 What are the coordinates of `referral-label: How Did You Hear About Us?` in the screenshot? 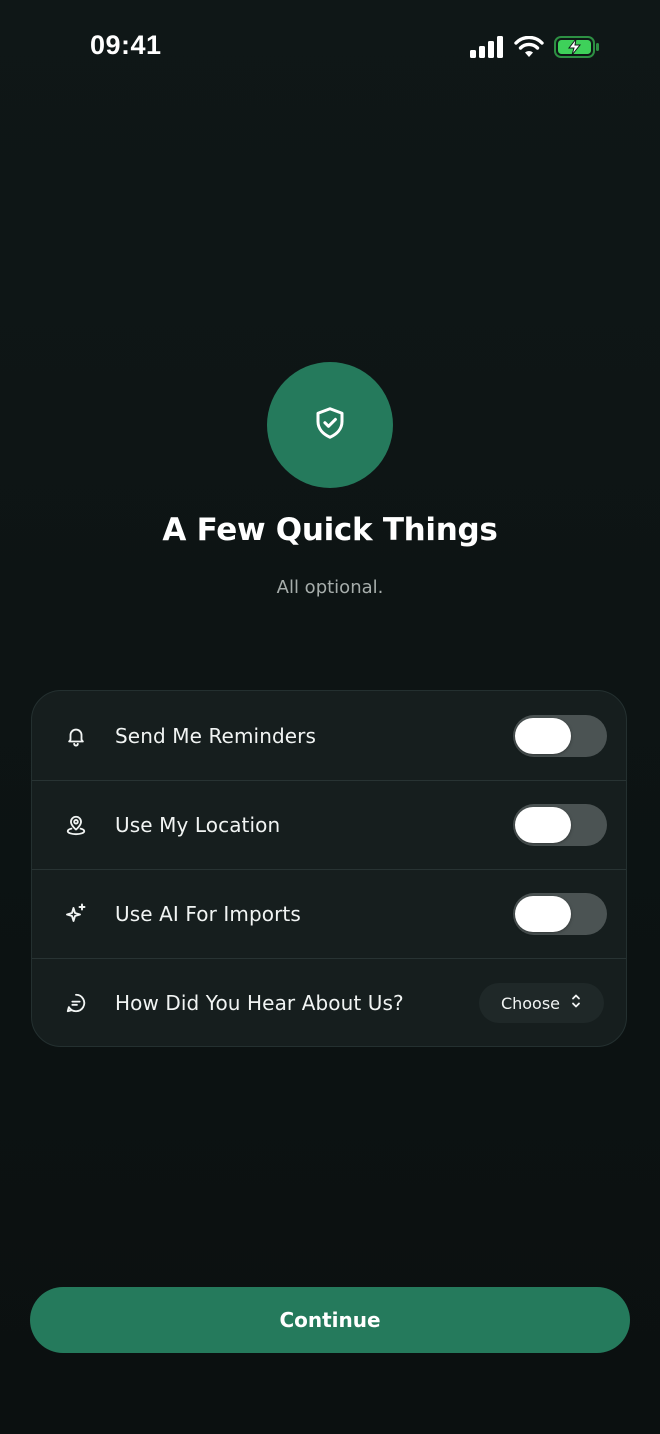 It's located at (259, 1003).